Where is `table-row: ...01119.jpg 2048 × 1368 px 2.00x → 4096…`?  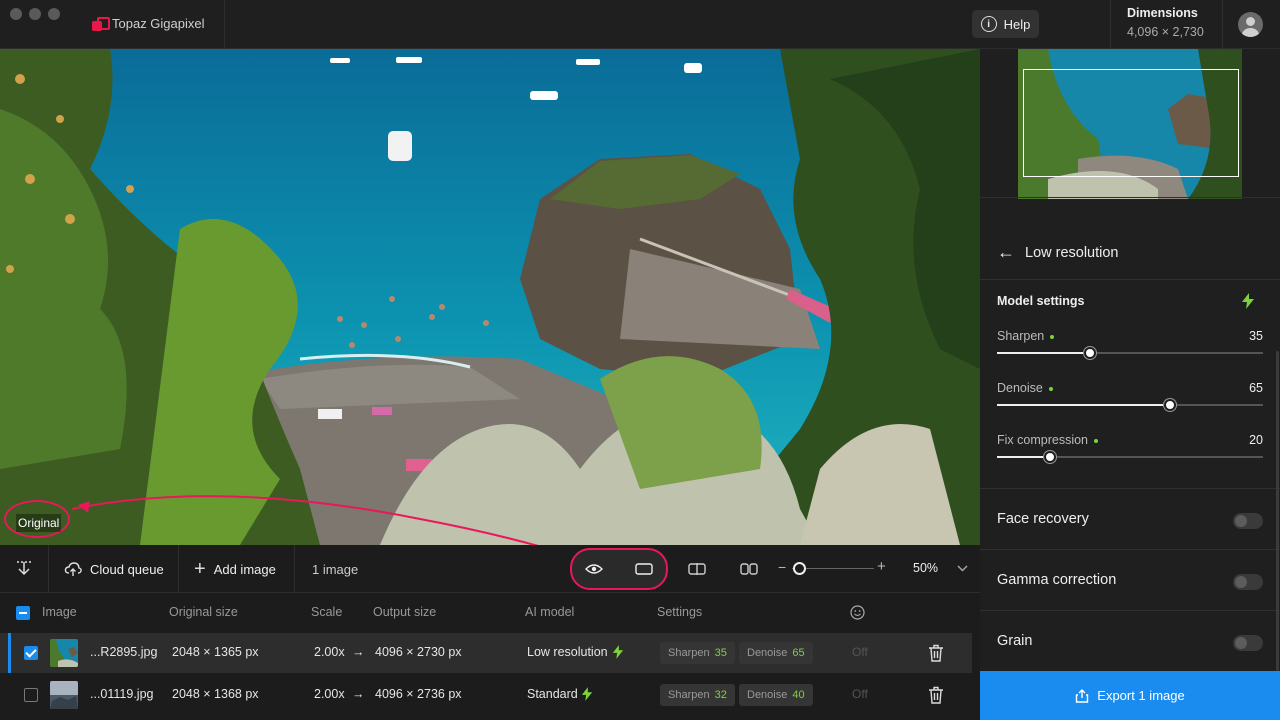 table-row: ...01119.jpg 2048 × 1368 px 2.00x → 4096… is located at coordinates (486, 695).